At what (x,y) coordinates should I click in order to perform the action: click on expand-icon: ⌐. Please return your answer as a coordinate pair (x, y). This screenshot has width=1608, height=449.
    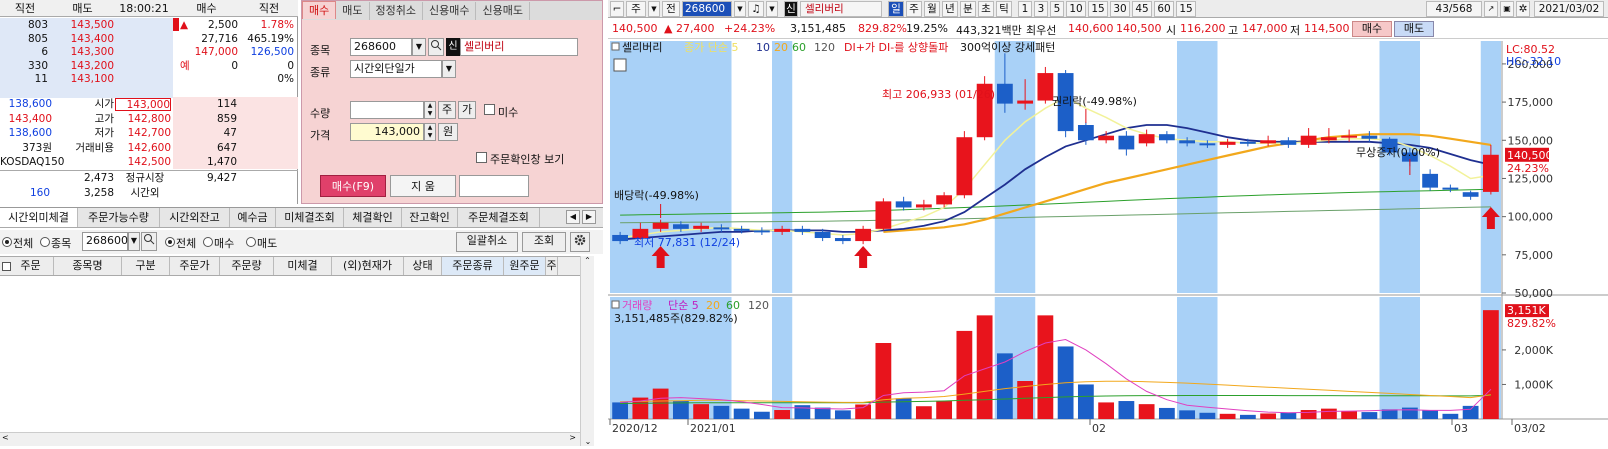
    Looking at the image, I should click on (617, 9).